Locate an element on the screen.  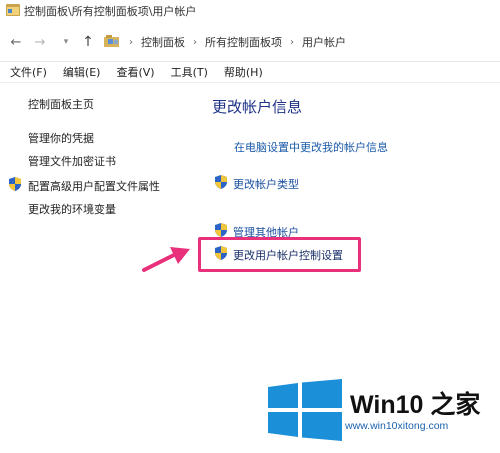
window-title: 控制面板\所有控制面板项\用户帐户 is located at coordinates (110, 11).